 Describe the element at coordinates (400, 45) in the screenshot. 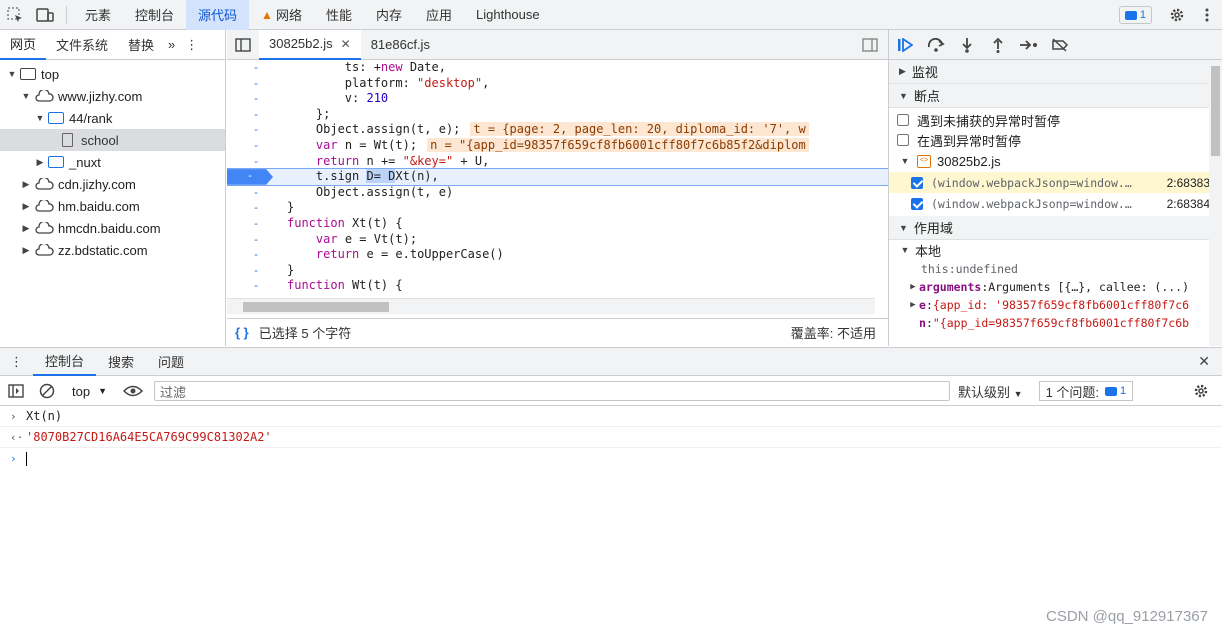

I see `editor-tab-81e86cf: 81e86cf.js` at that location.